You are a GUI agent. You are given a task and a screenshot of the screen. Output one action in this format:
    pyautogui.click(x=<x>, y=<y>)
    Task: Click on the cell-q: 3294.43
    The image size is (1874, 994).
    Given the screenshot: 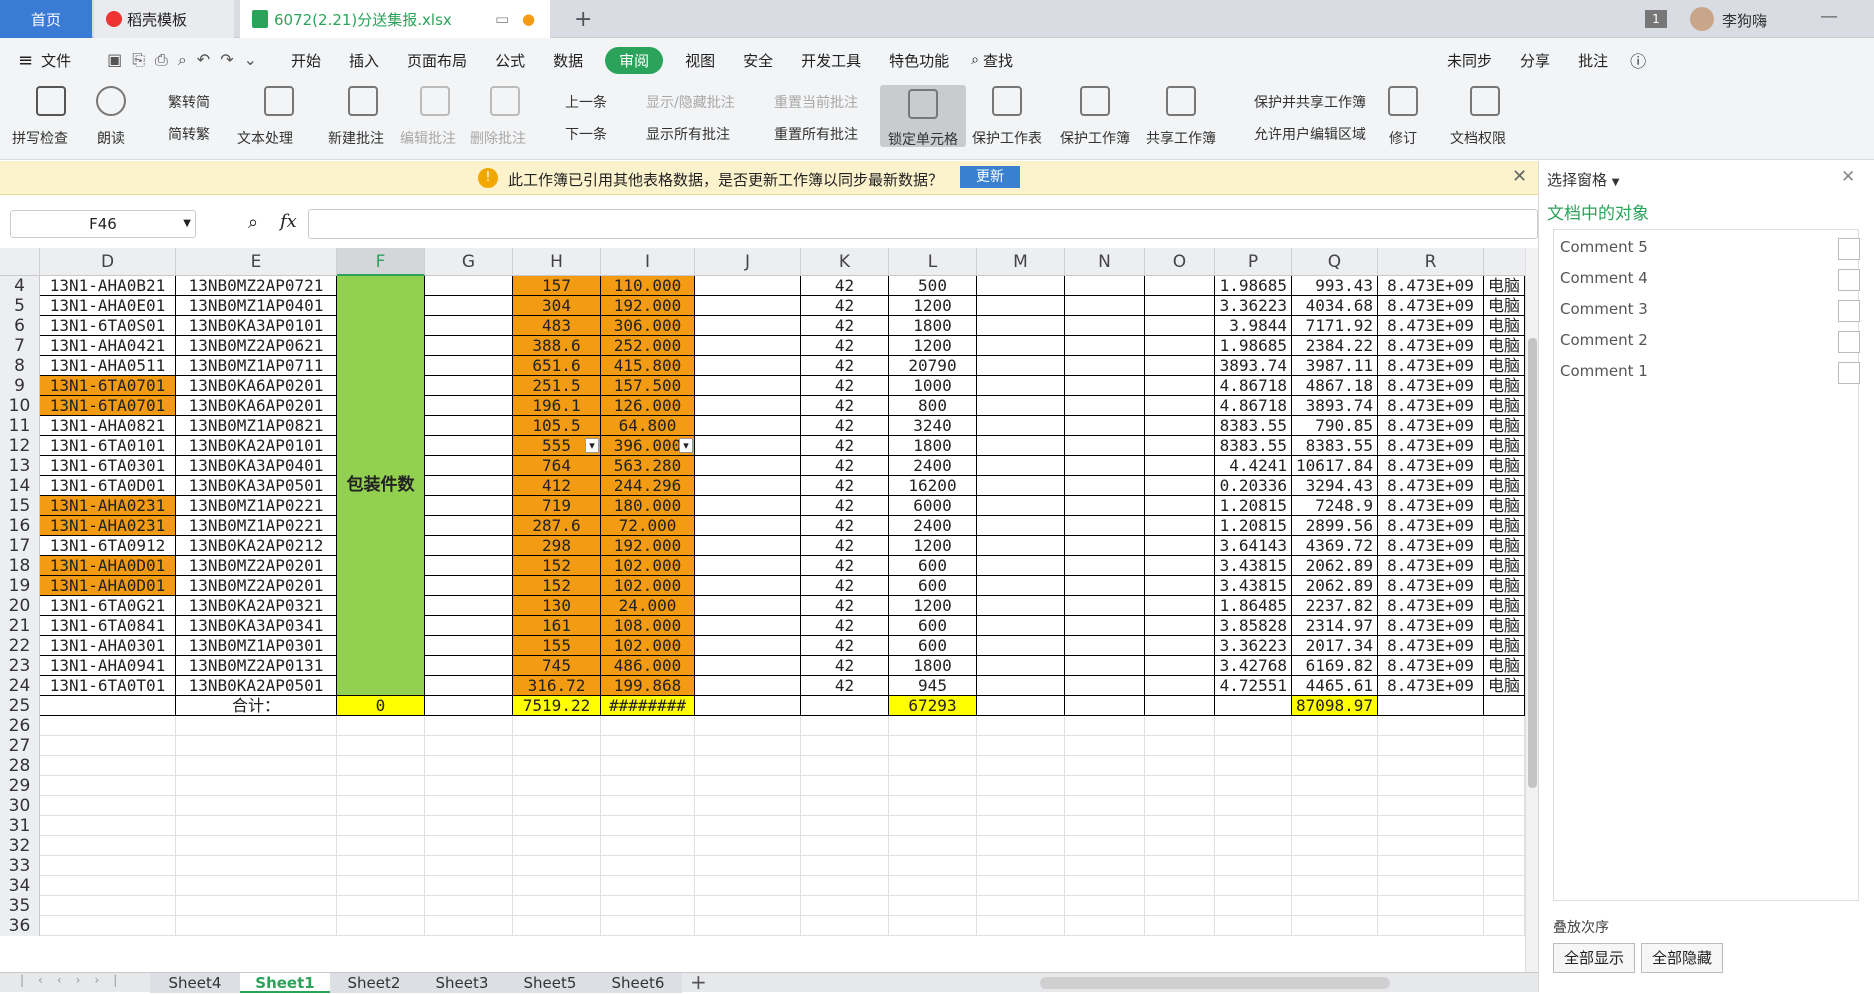 What is the action you would take?
    pyautogui.click(x=1335, y=486)
    